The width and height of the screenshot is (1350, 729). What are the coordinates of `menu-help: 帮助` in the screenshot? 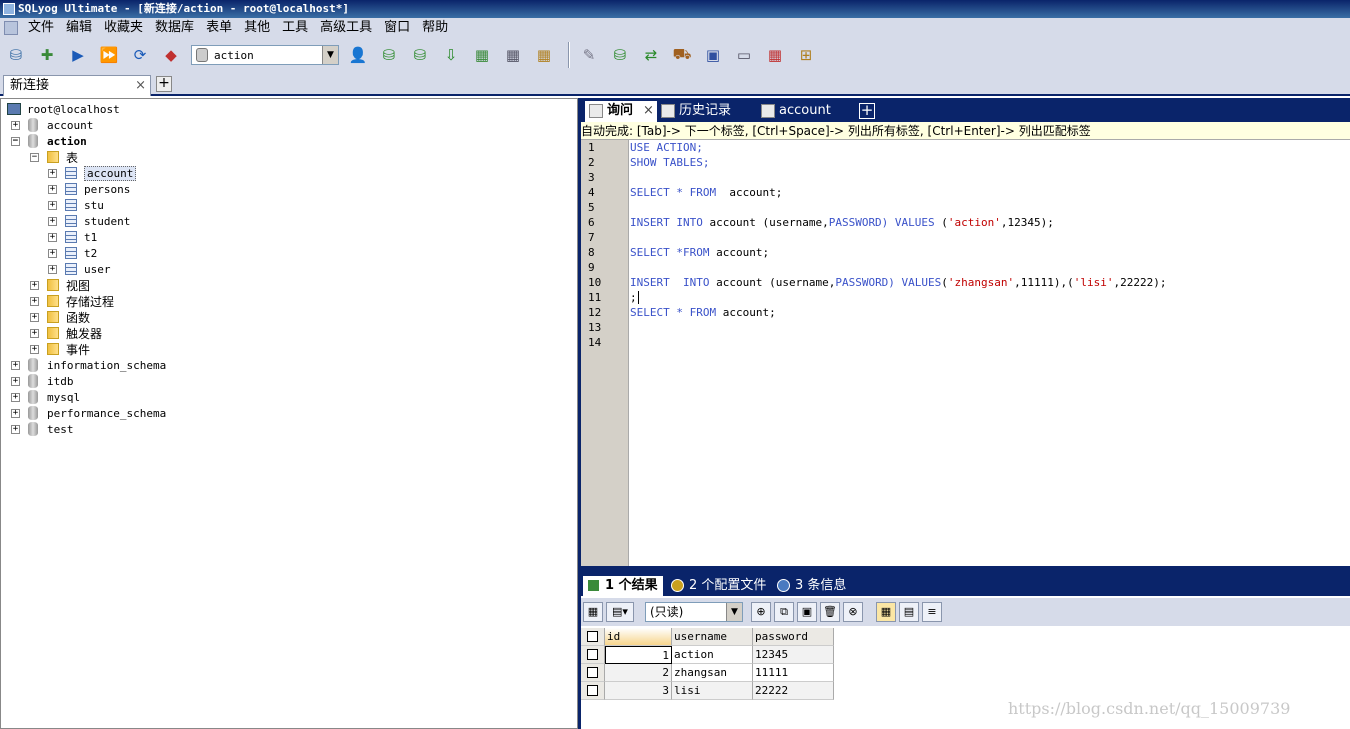 It's located at (435, 28).